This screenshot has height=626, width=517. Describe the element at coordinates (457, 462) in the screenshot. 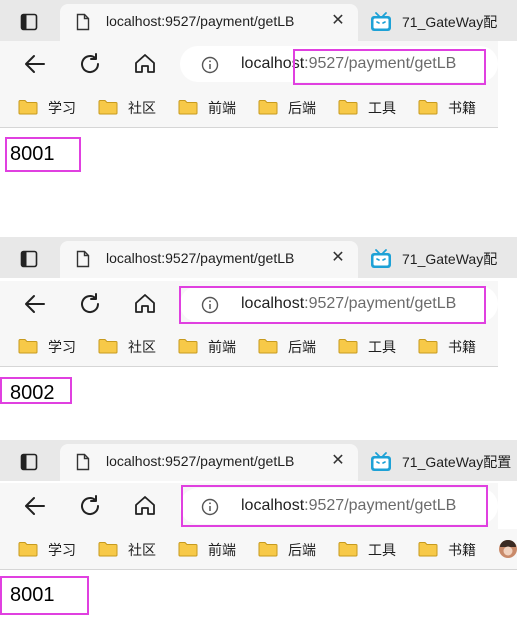

I see `tab-title: 71_GateWay配置` at that location.